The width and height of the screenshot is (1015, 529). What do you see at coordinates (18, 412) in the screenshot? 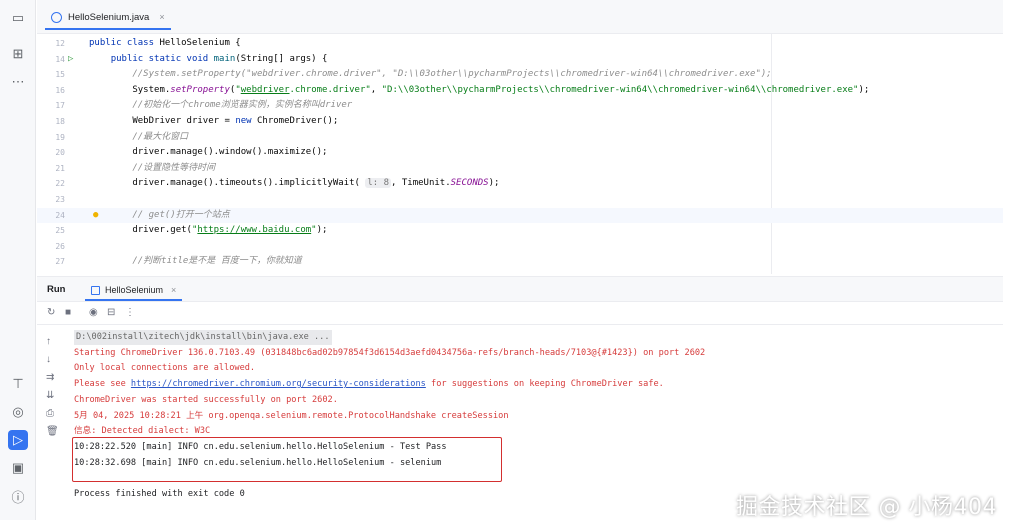
I see `debug-icon: ◎` at bounding box center [18, 412].